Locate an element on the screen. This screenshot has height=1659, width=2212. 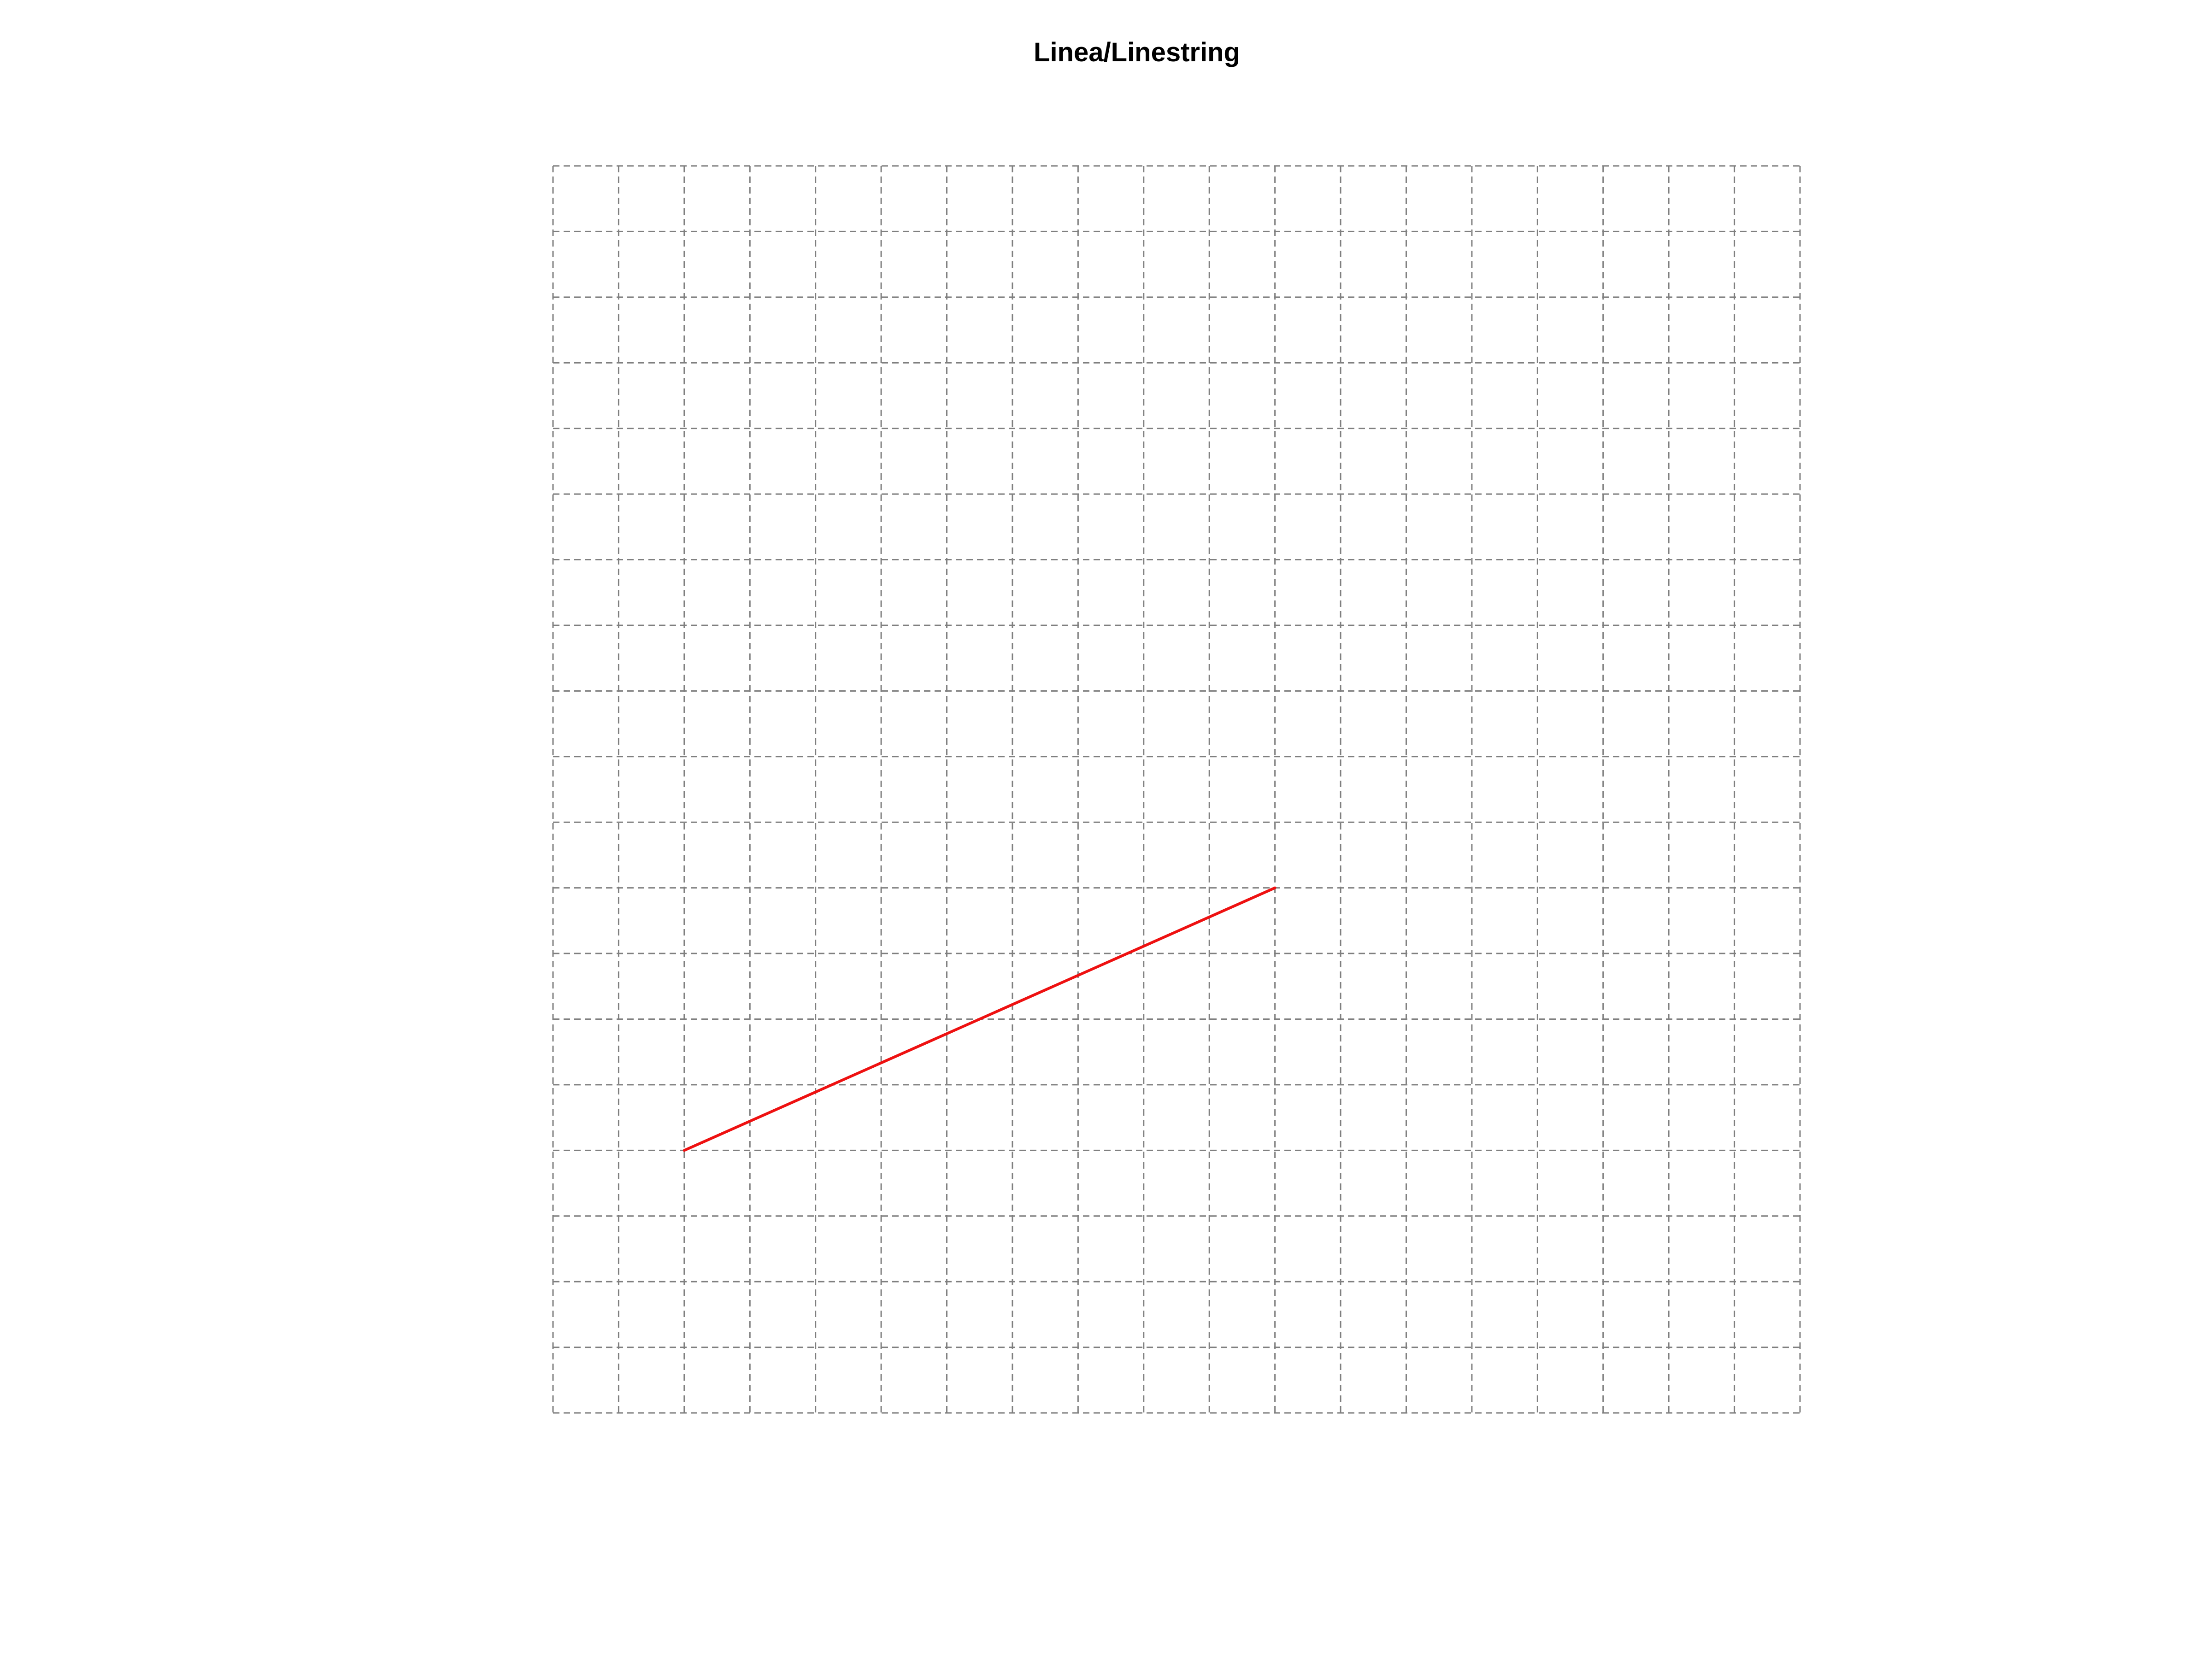
series-layer is located at coordinates (979, 1019).